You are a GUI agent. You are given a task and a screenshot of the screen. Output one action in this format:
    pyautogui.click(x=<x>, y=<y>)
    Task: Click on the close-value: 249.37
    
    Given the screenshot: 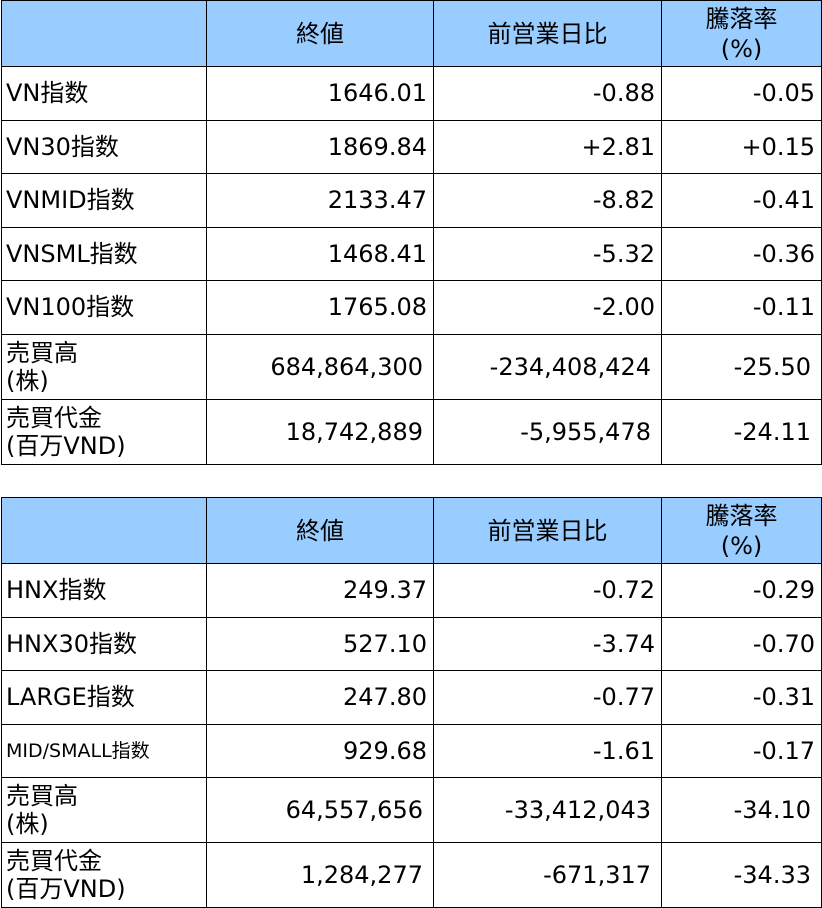 What is the action you would take?
    pyautogui.click(x=320, y=590)
    